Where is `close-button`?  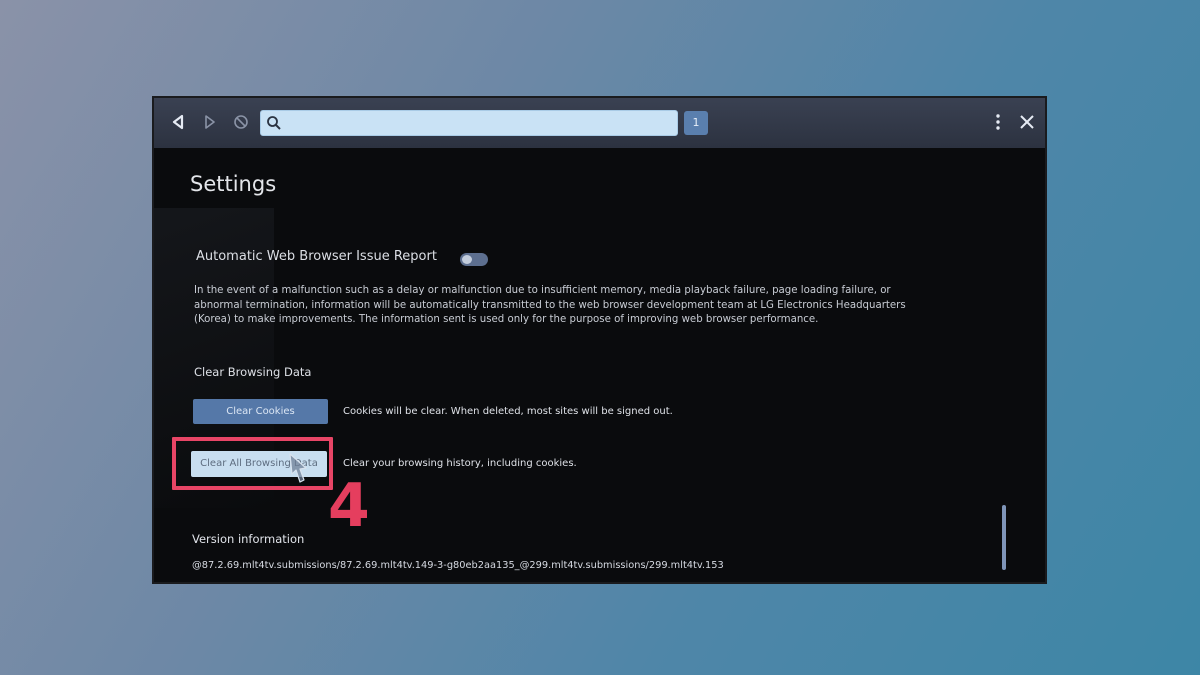 close-button is located at coordinates (1027, 122).